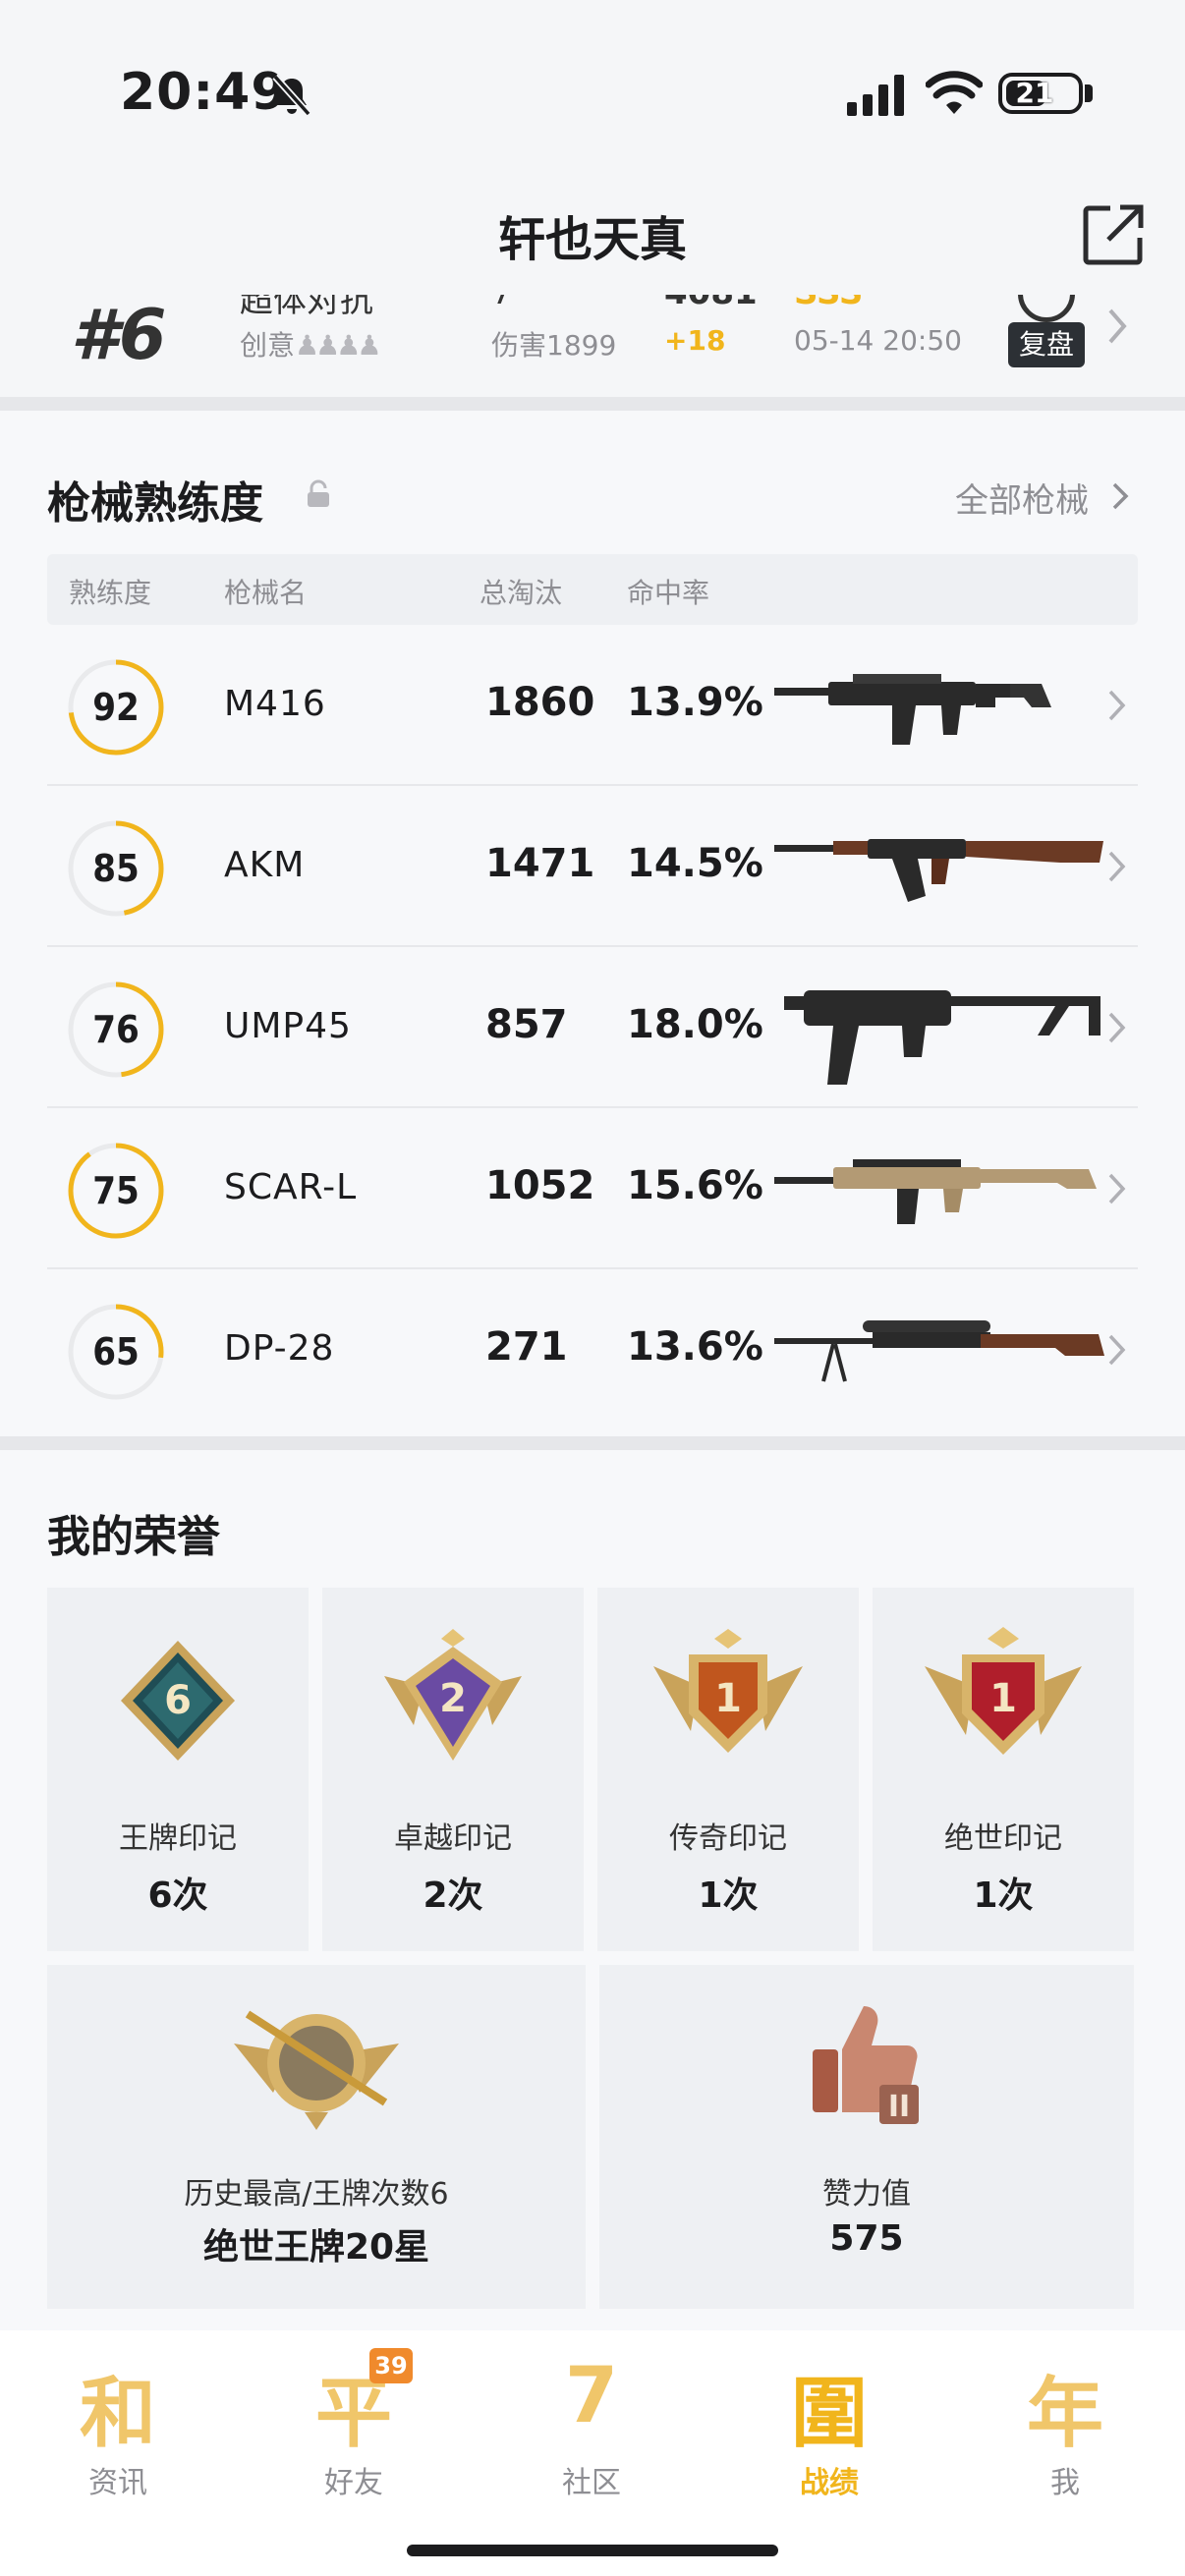 This screenshot has height=2576, width=1185. What do you see at coordinates (540, 1185) in the screenshot?
I see `weapon-kills: 1052` at bounding box center [540, 1185].